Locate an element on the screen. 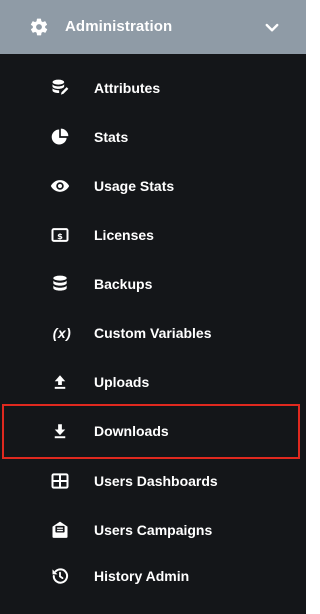  menu-item-label: Downloads is located at coordinates (131, 431).